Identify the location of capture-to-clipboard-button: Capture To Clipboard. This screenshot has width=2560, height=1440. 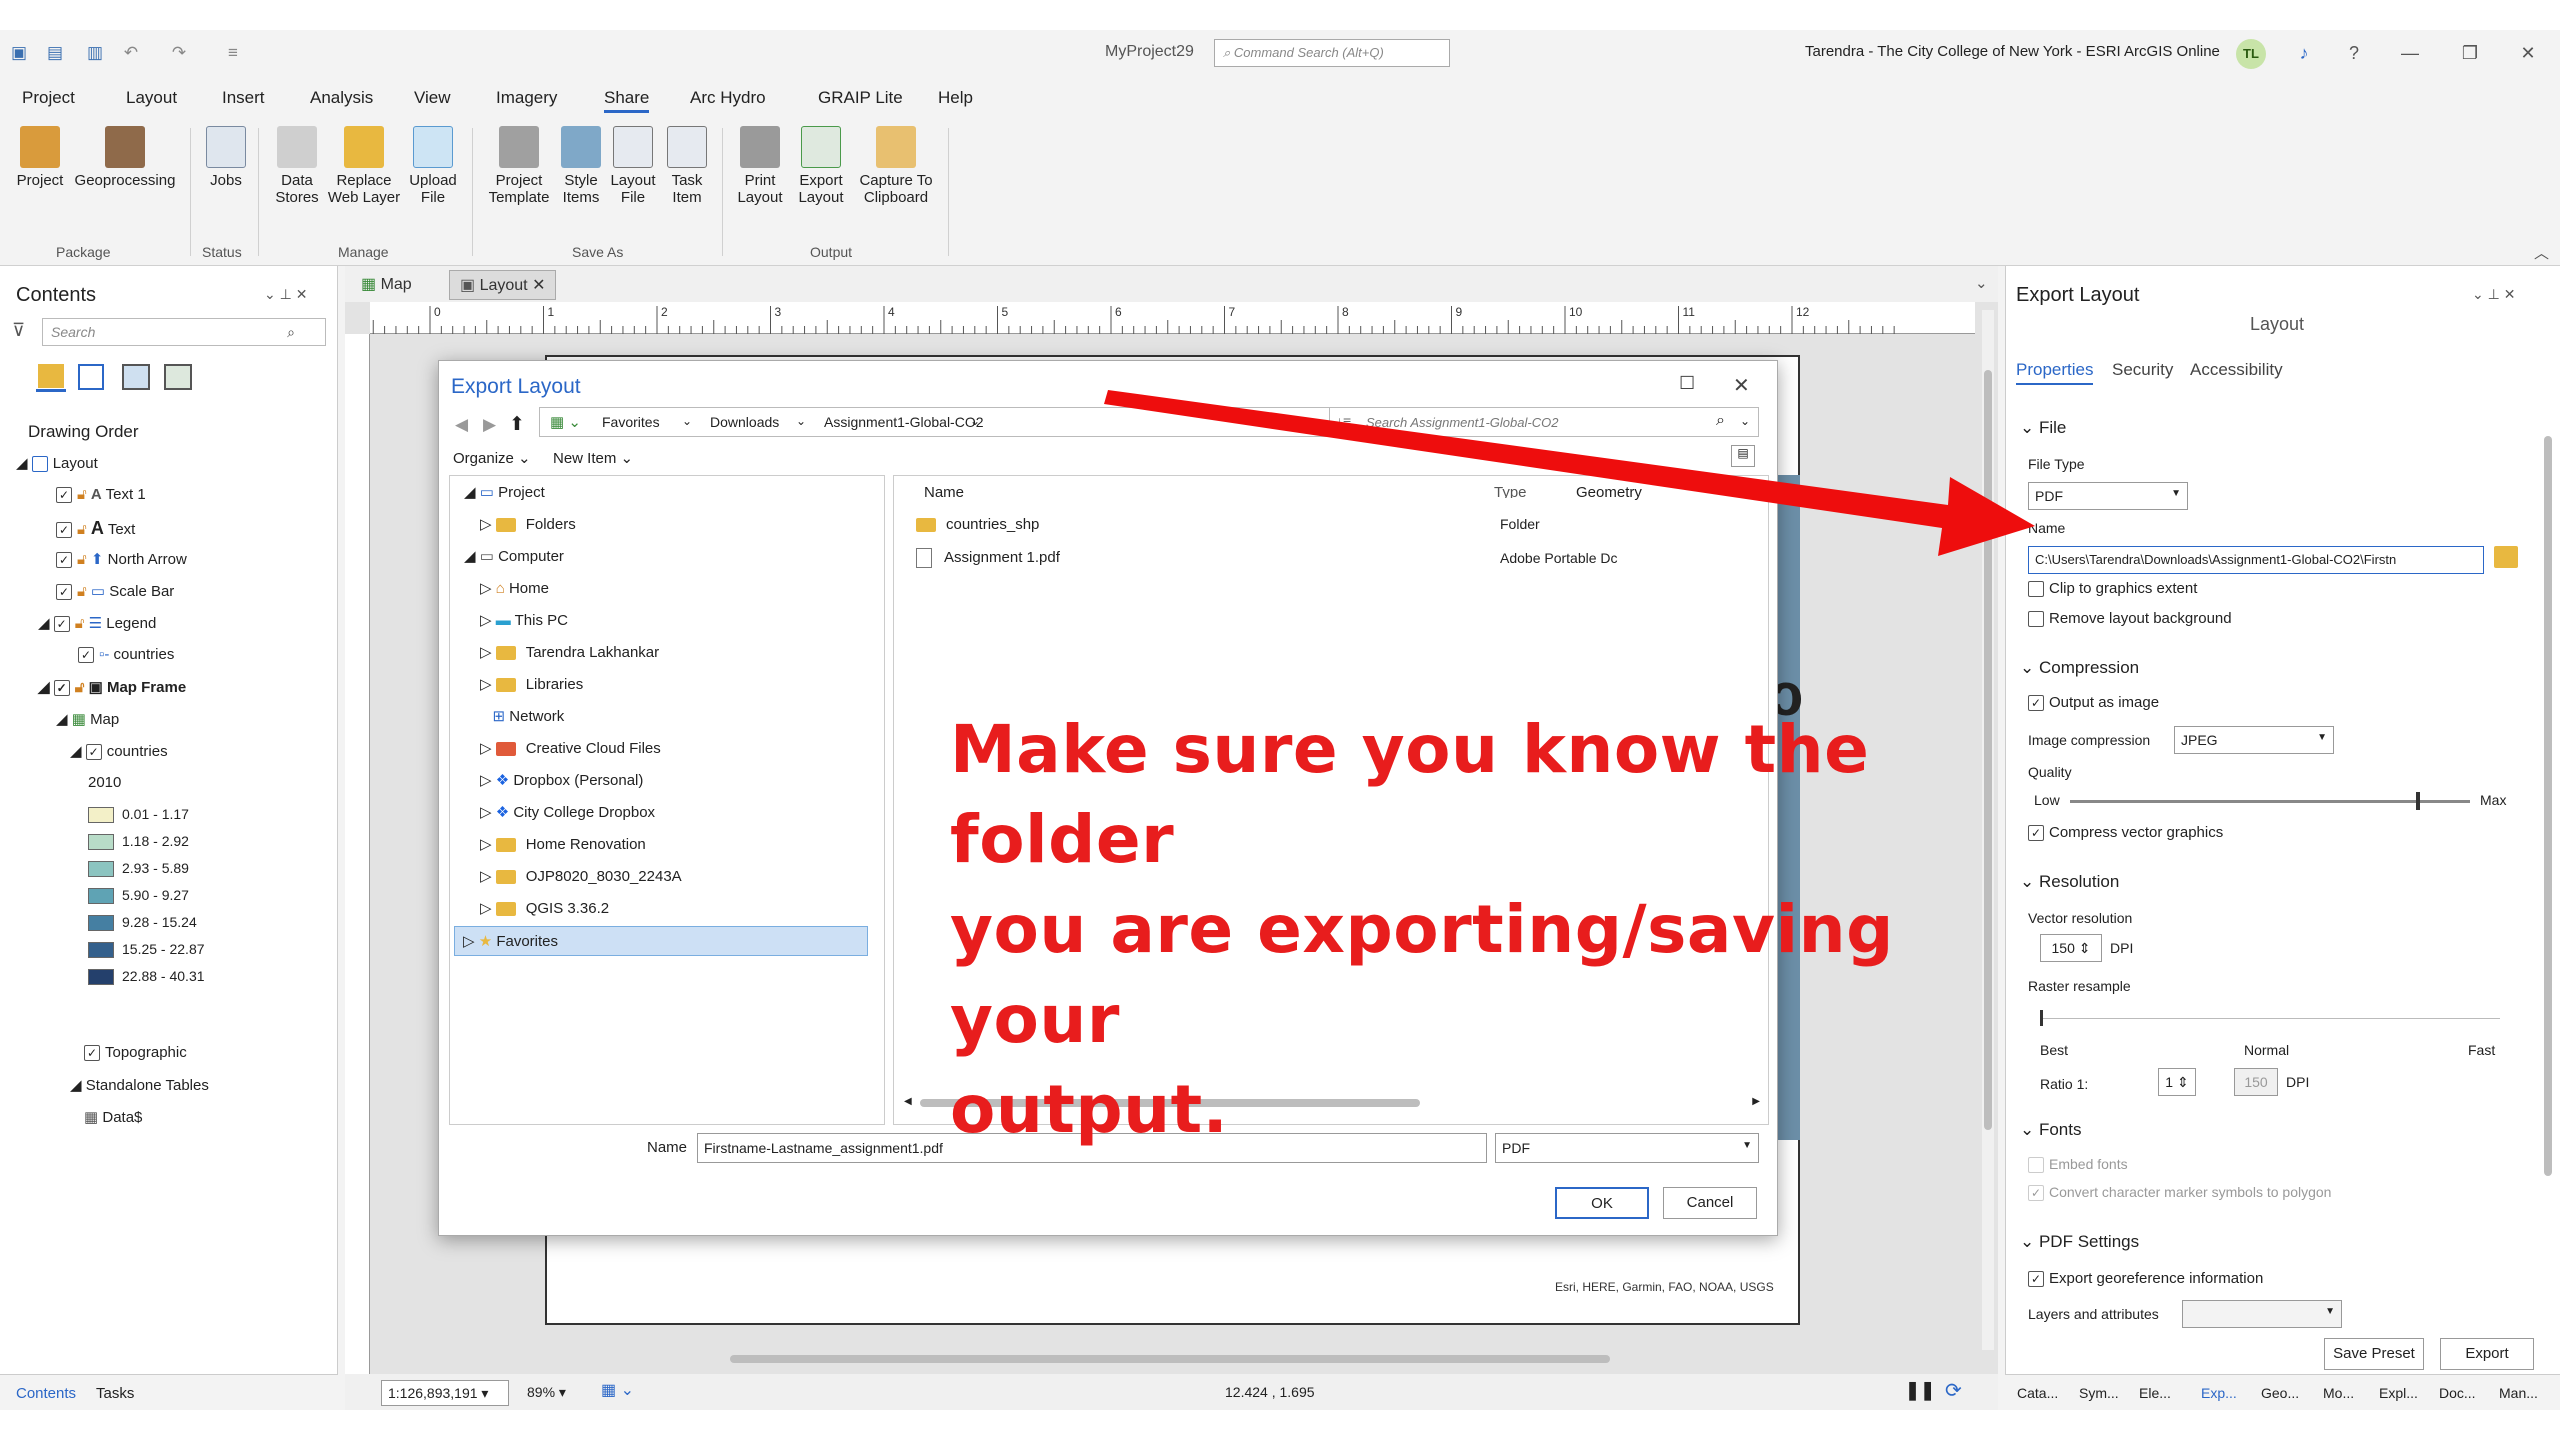
(896, 166).